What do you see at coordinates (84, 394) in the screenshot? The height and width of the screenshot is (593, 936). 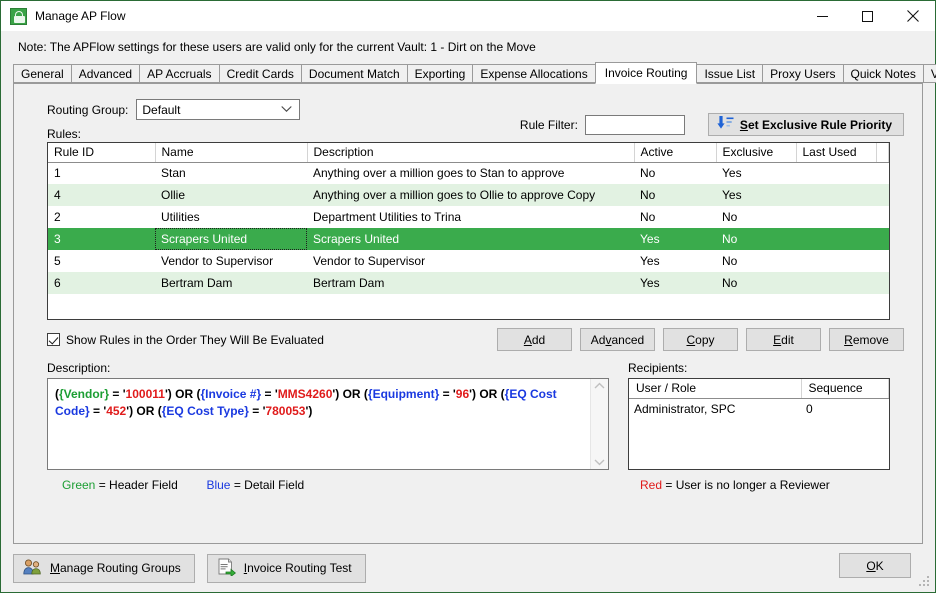 I see `expr-header-field: {Vendor}` at bounding box center [84, 394].